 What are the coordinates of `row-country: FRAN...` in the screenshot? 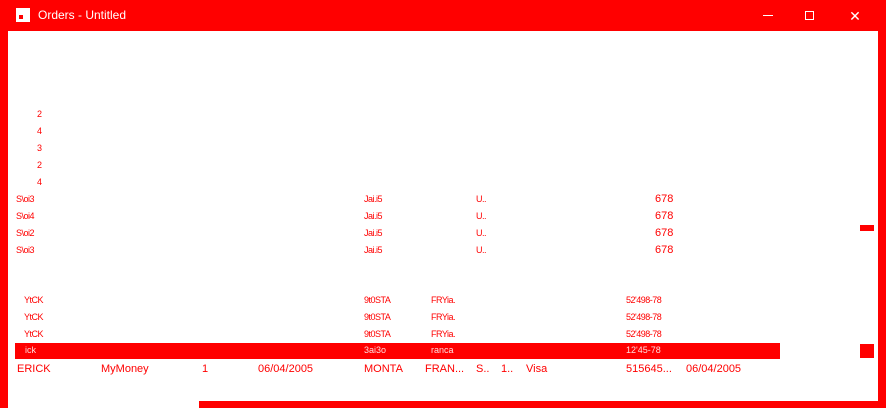 It's located at (445, 369).